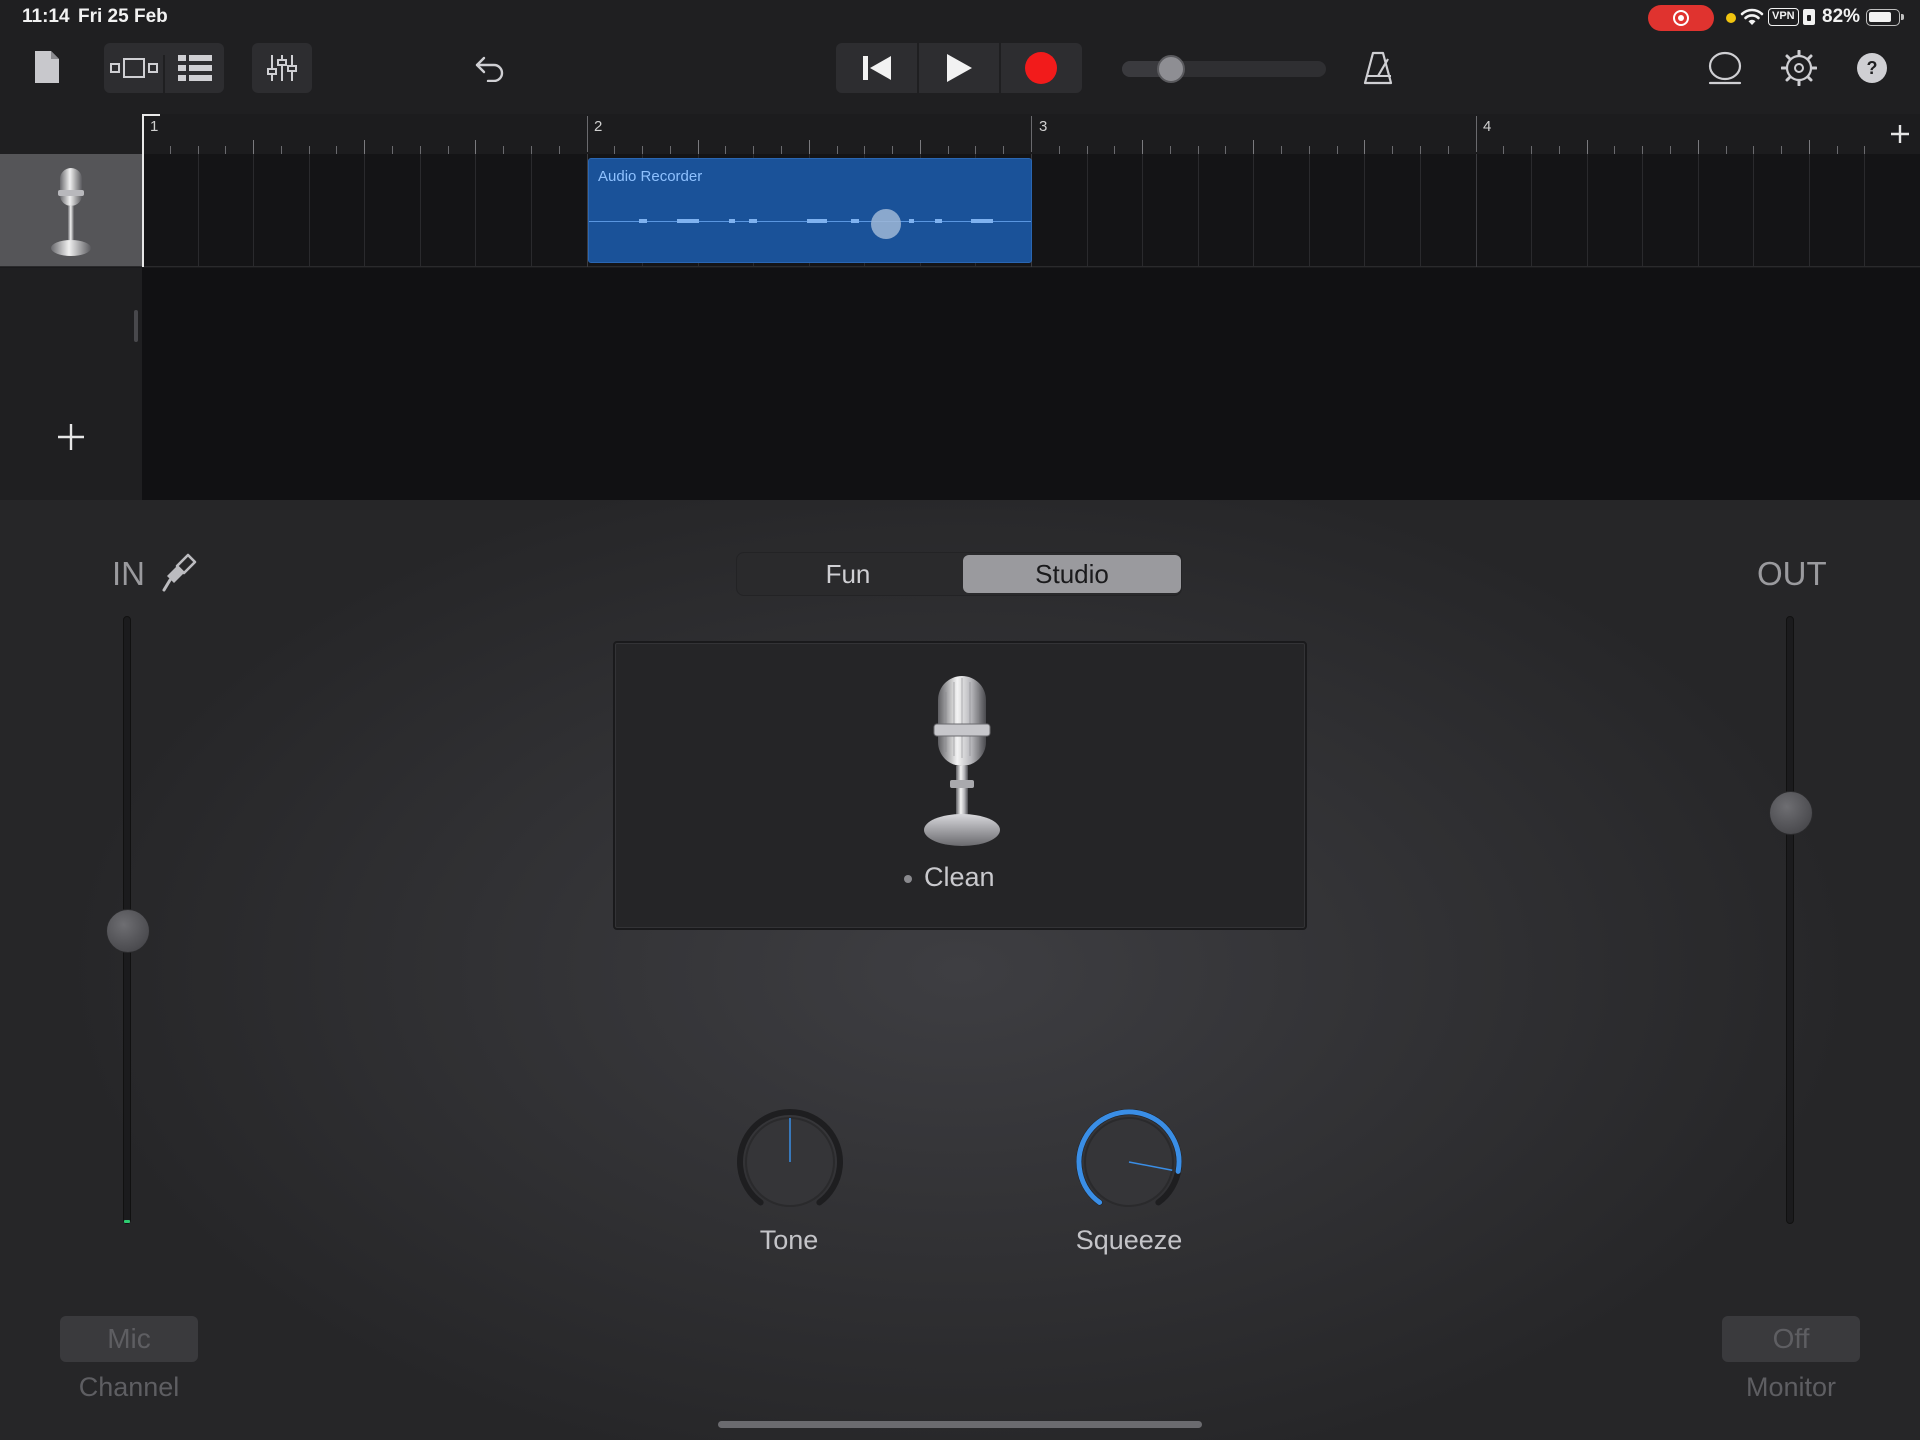 This screenshot has width=1920, height=1440. Describe the element at coordinates (180, 572) in the screenshot. I see `input-jack-icon` at that location.